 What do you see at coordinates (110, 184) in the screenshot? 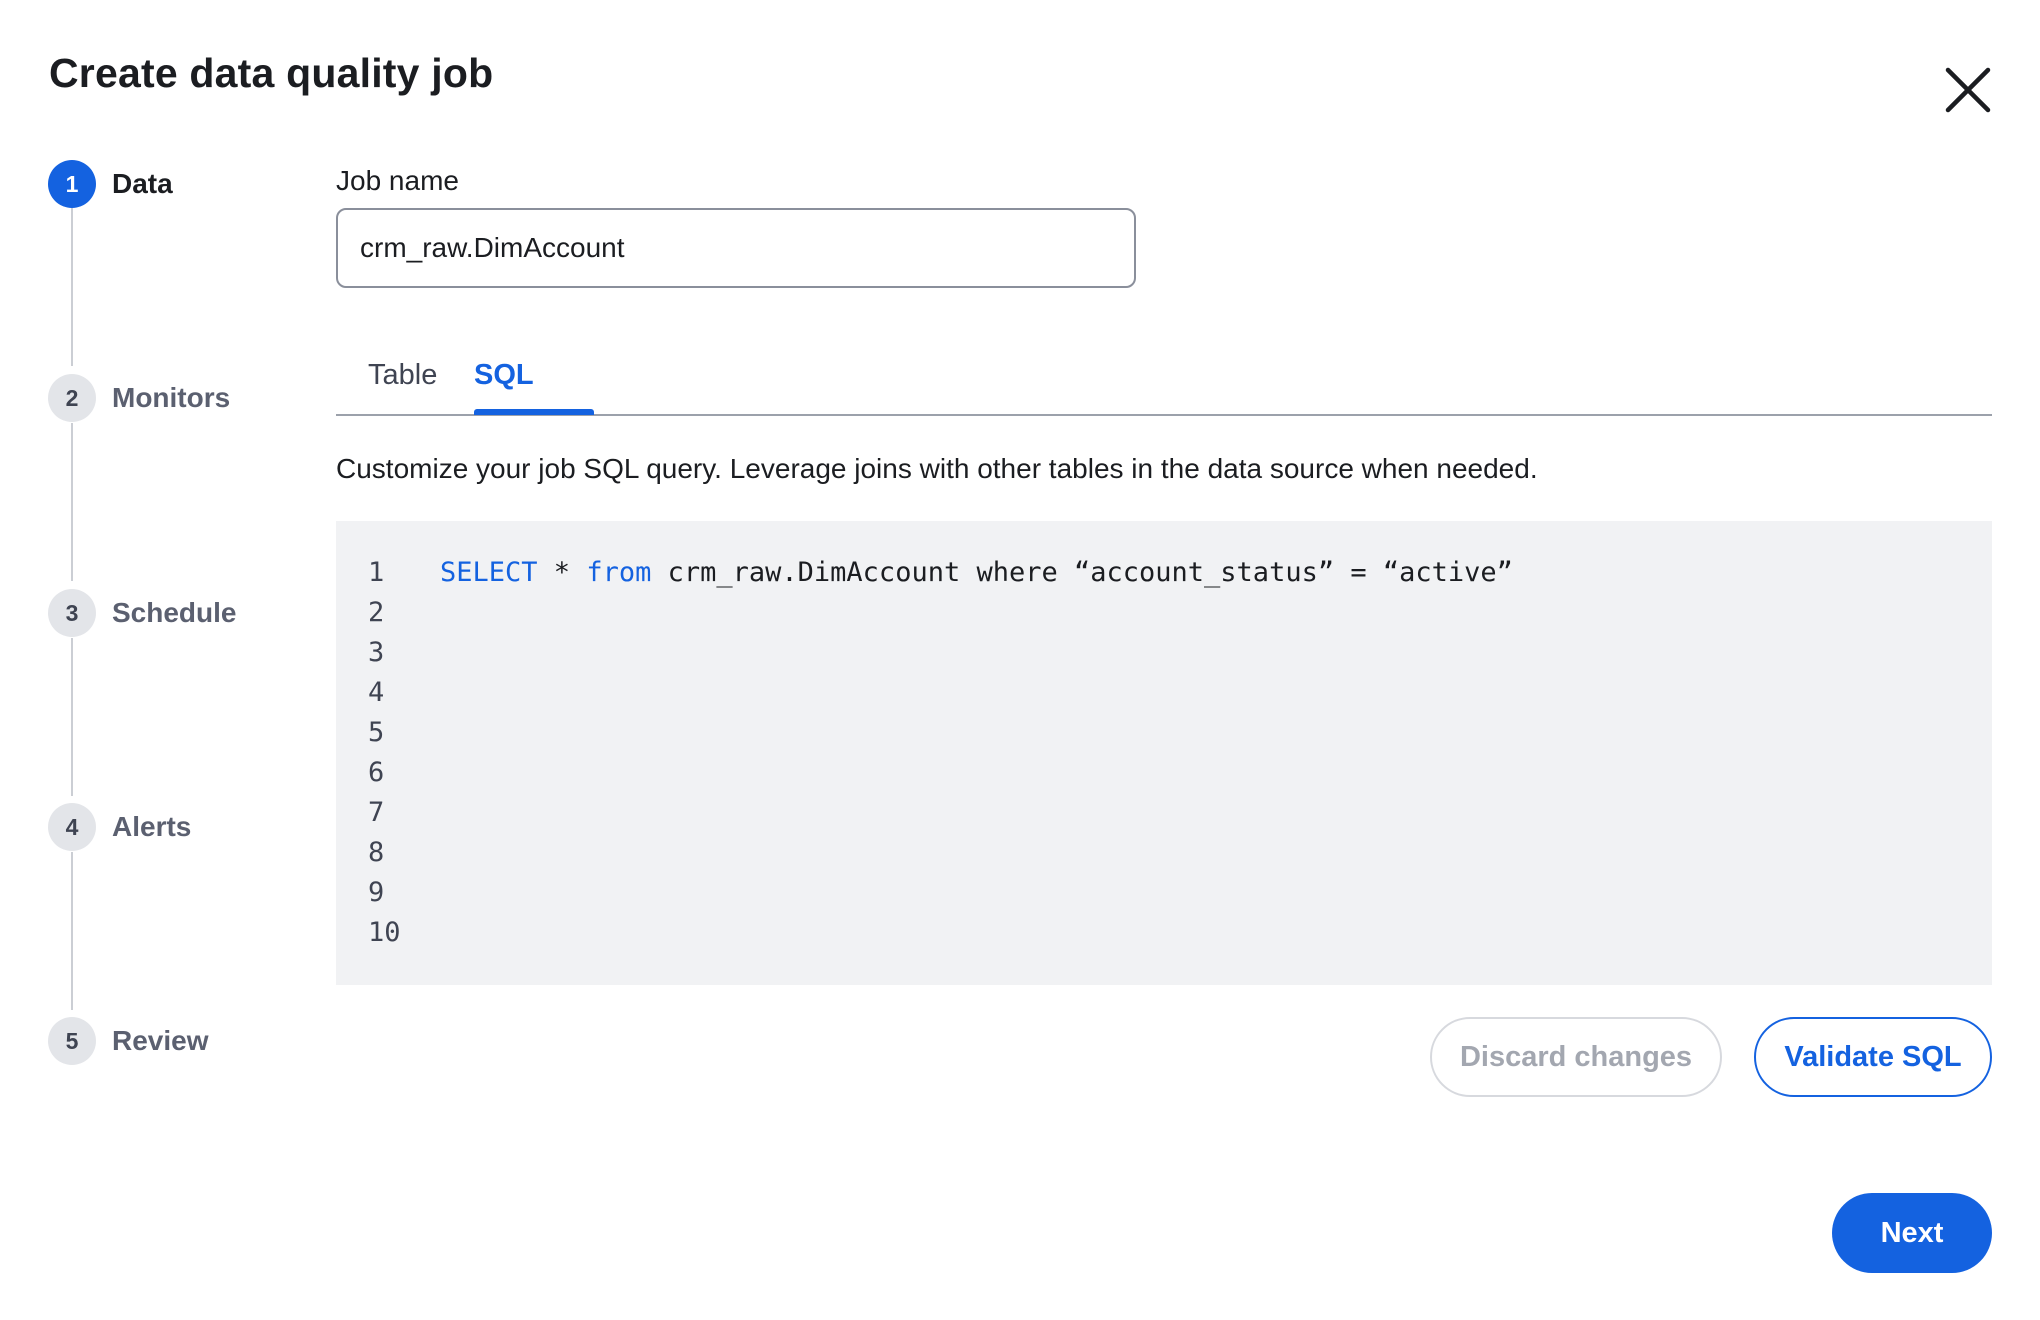
I see `step-data: 1 Data` at bounding box center [110, 184].